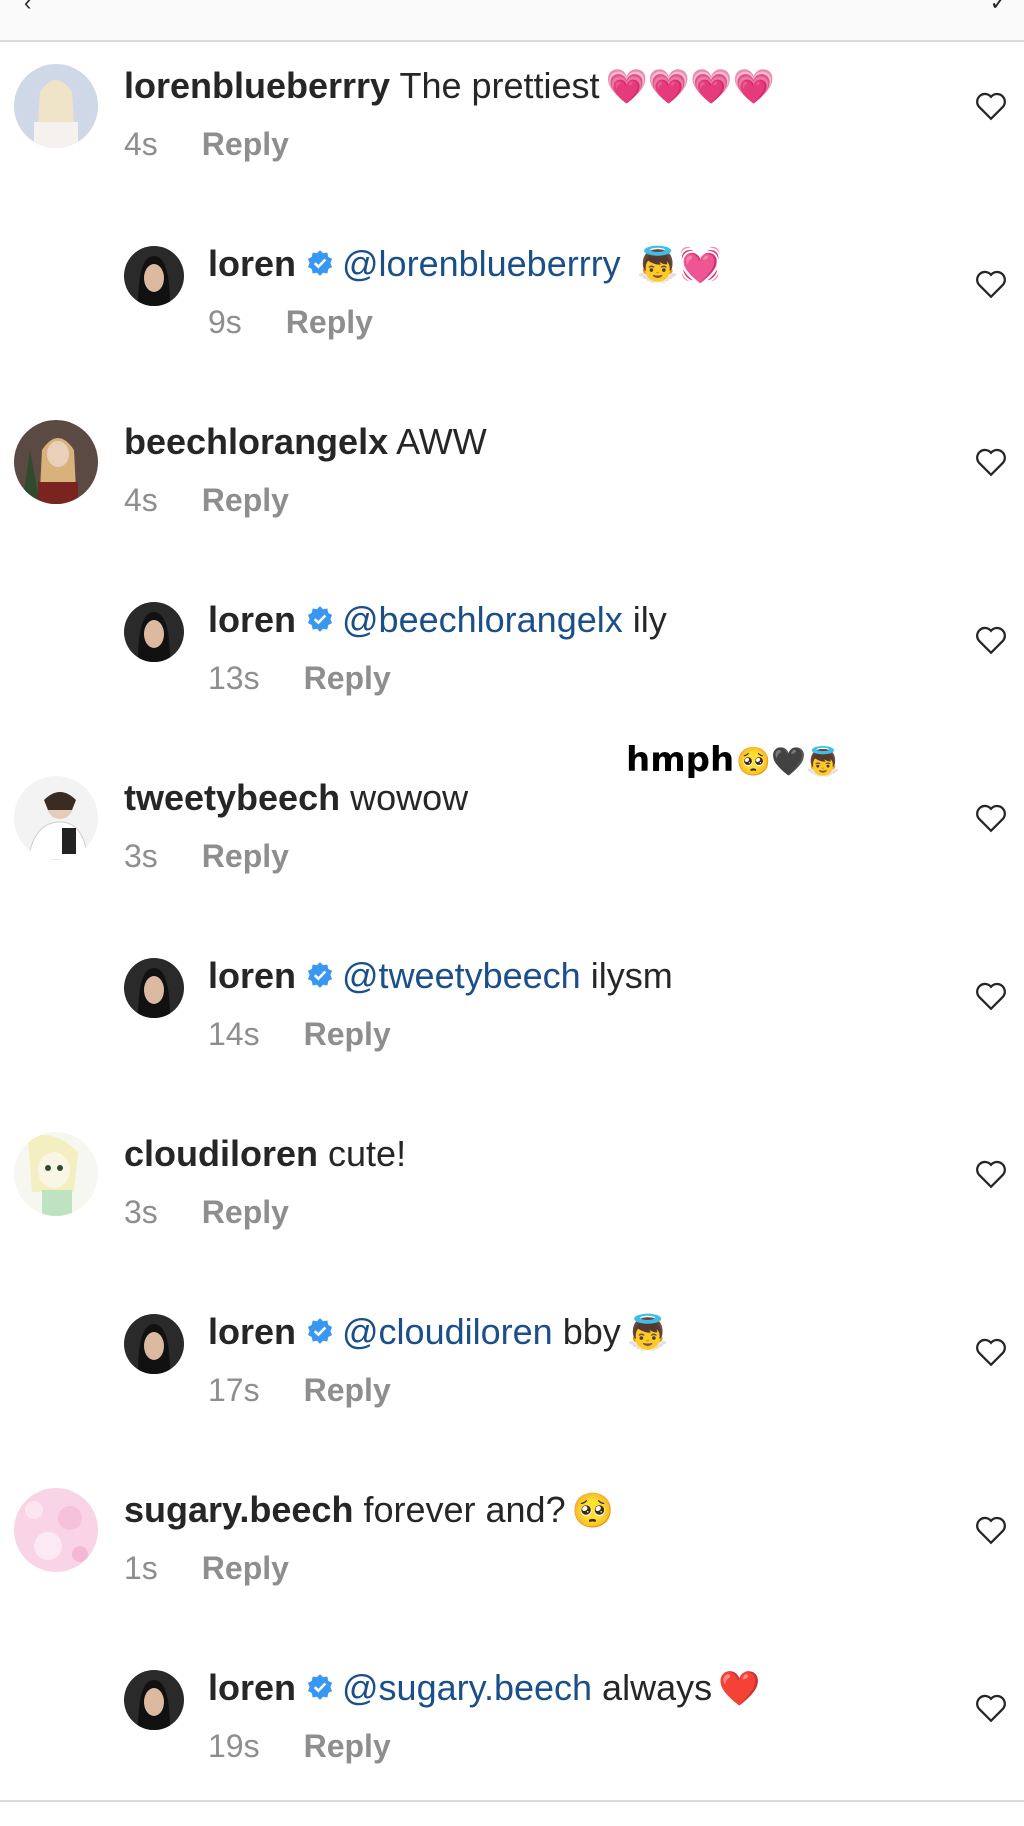 This screenshot has width=1024, height=1826. What do you see at coordinates (461, 975) in the screenshot?
I see `mention-link: @tweetybeech` at bounding box center [461, 975].